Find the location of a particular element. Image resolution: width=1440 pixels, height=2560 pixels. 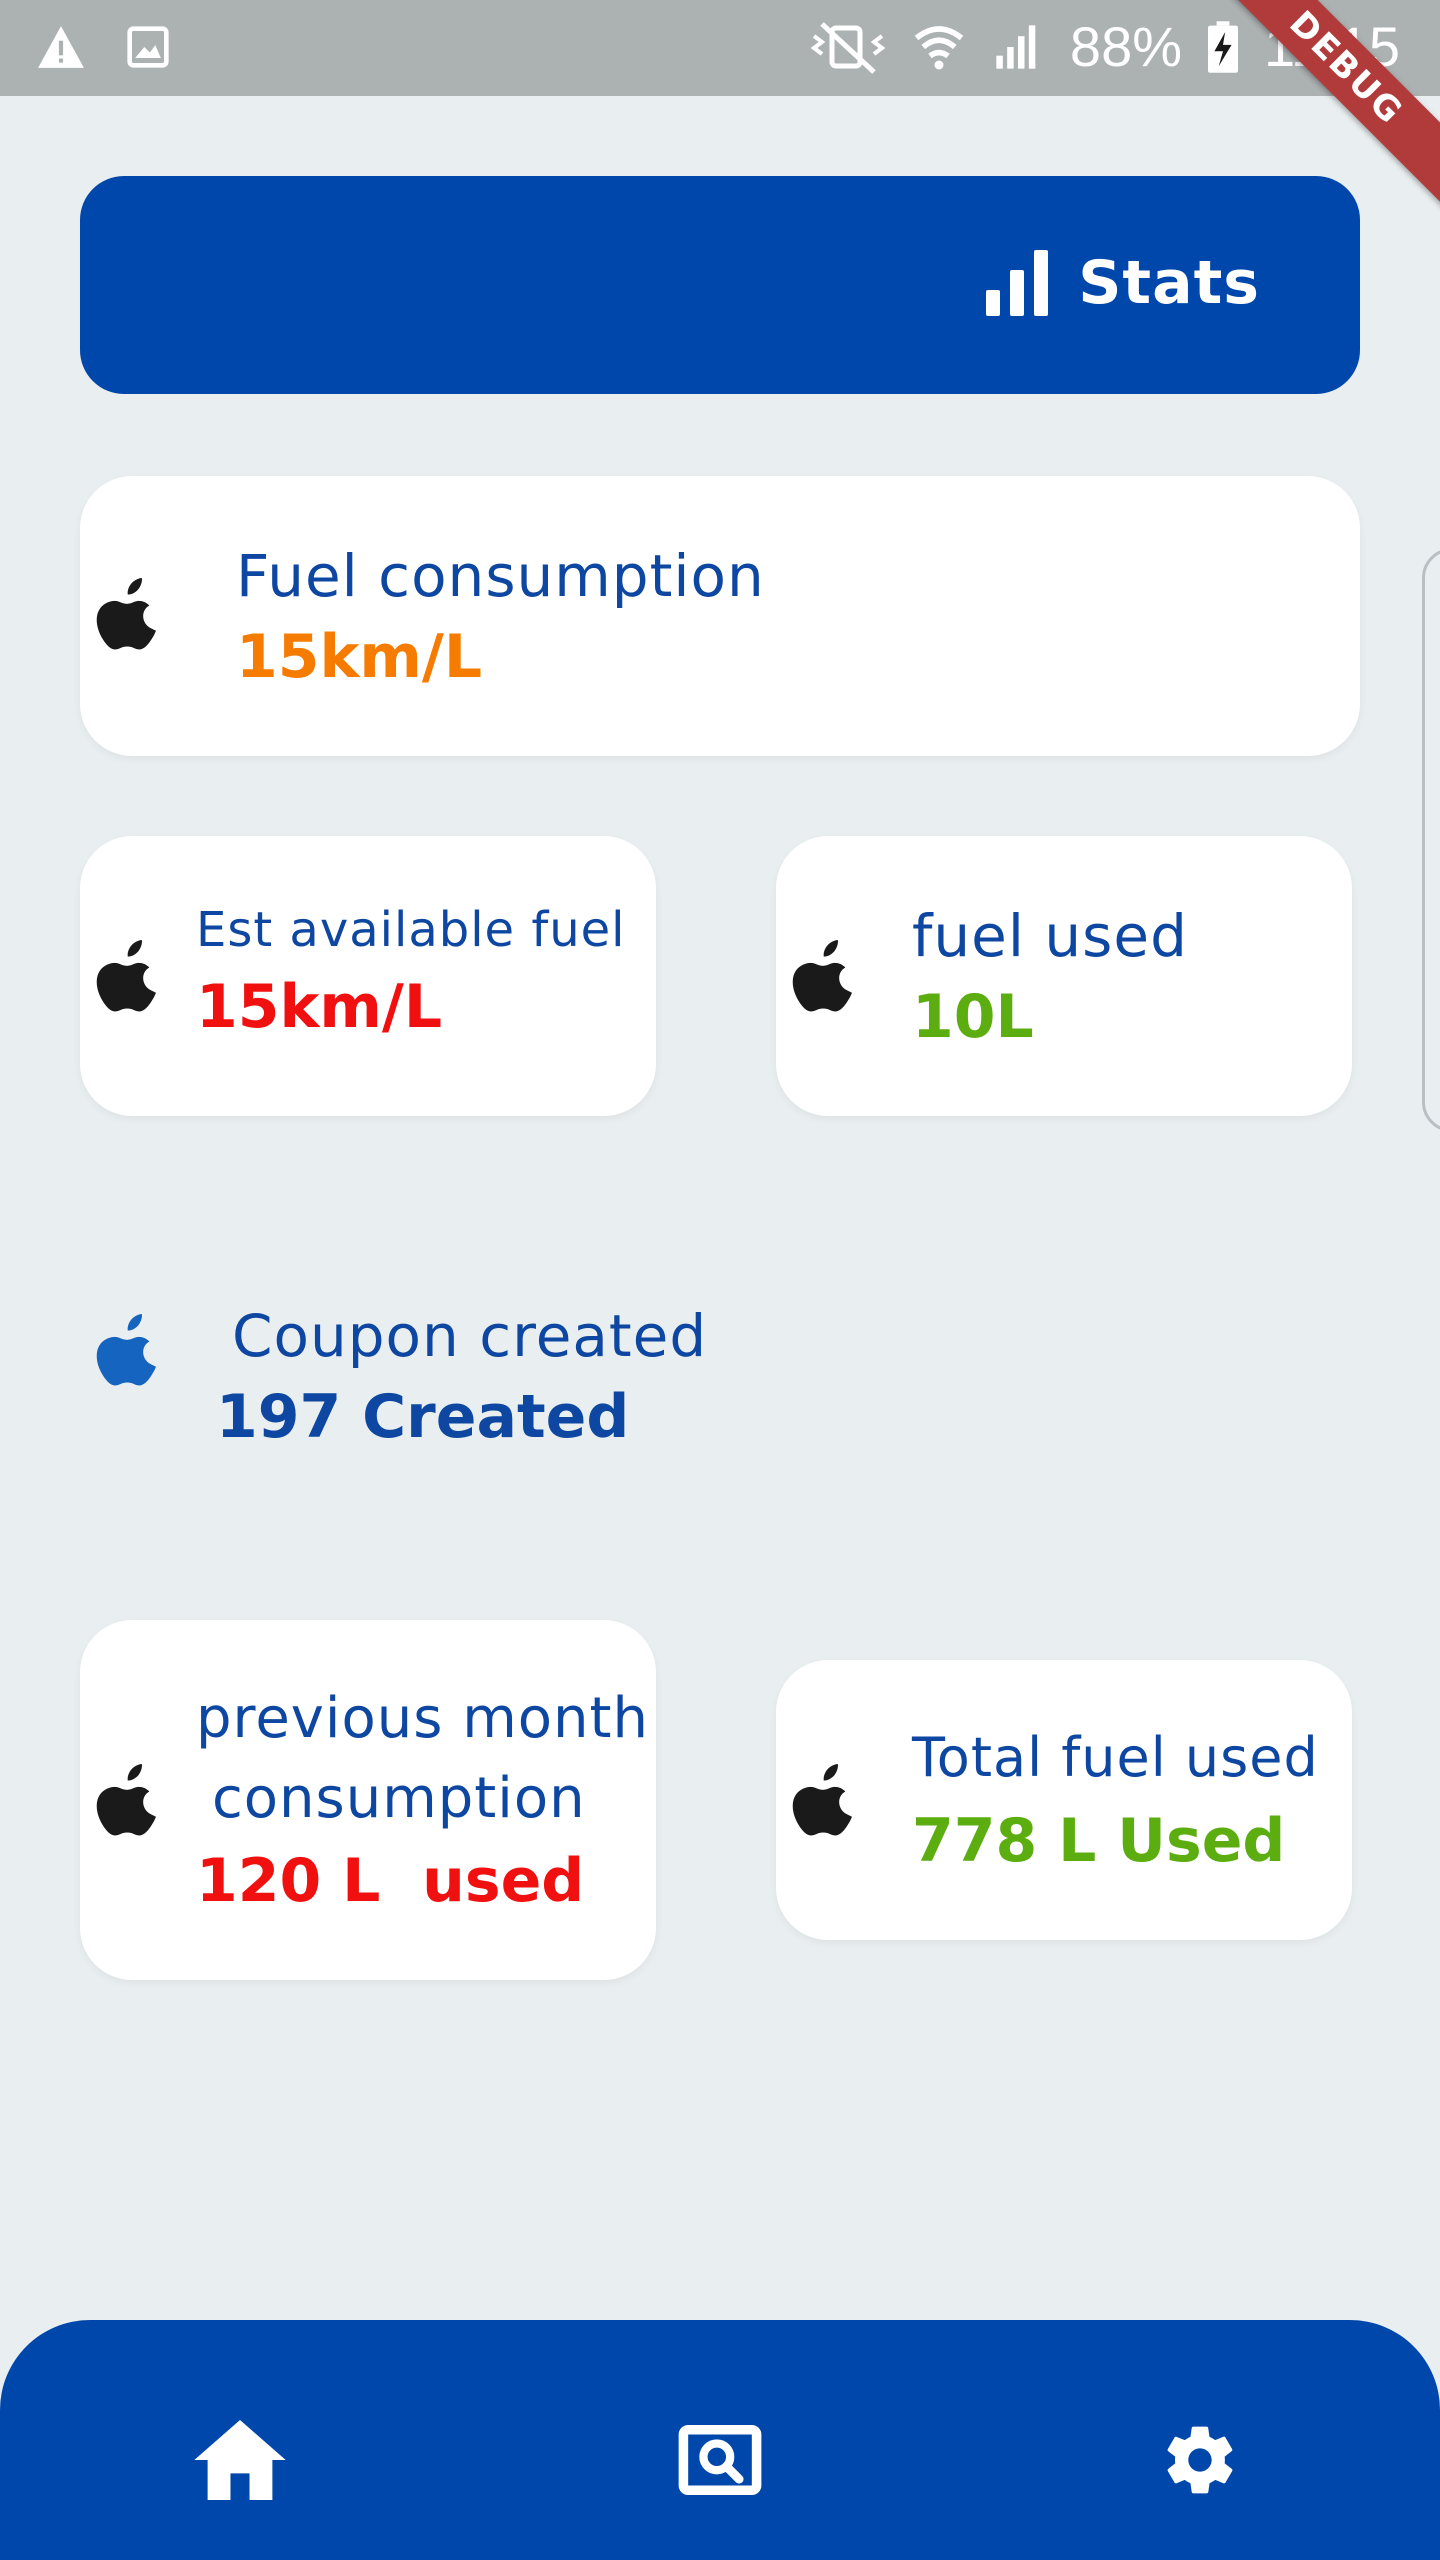

home-icon is located at coordinates (240, 2460).